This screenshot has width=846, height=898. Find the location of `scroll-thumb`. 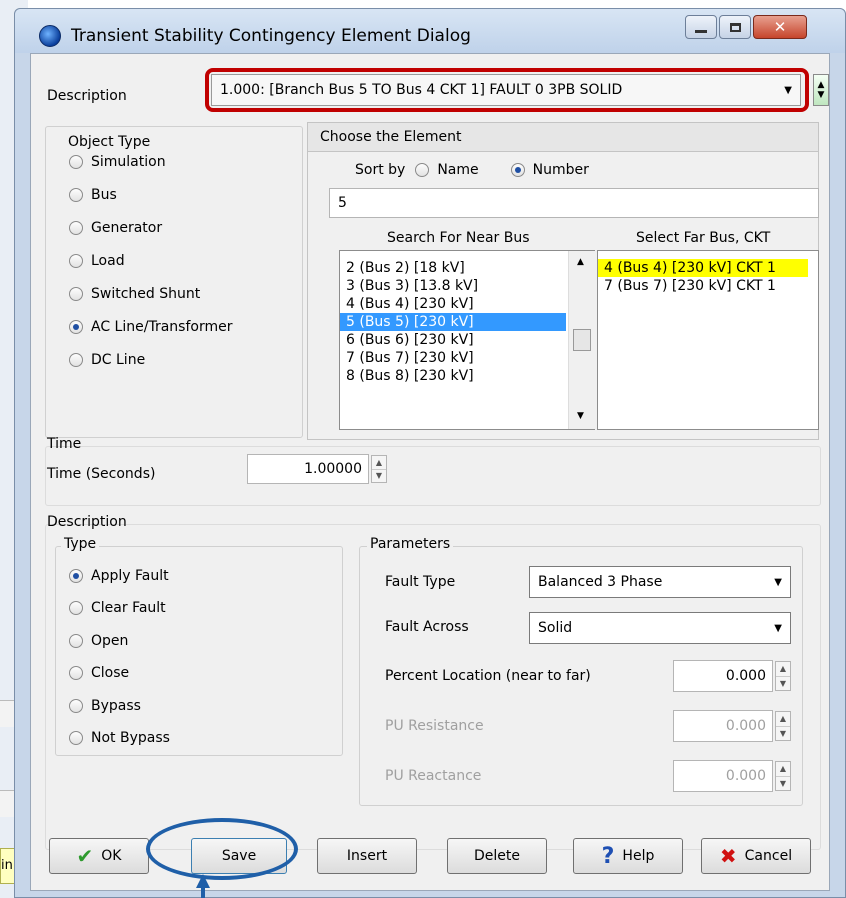

scroll-thumb is located at coordinates (582, 340).